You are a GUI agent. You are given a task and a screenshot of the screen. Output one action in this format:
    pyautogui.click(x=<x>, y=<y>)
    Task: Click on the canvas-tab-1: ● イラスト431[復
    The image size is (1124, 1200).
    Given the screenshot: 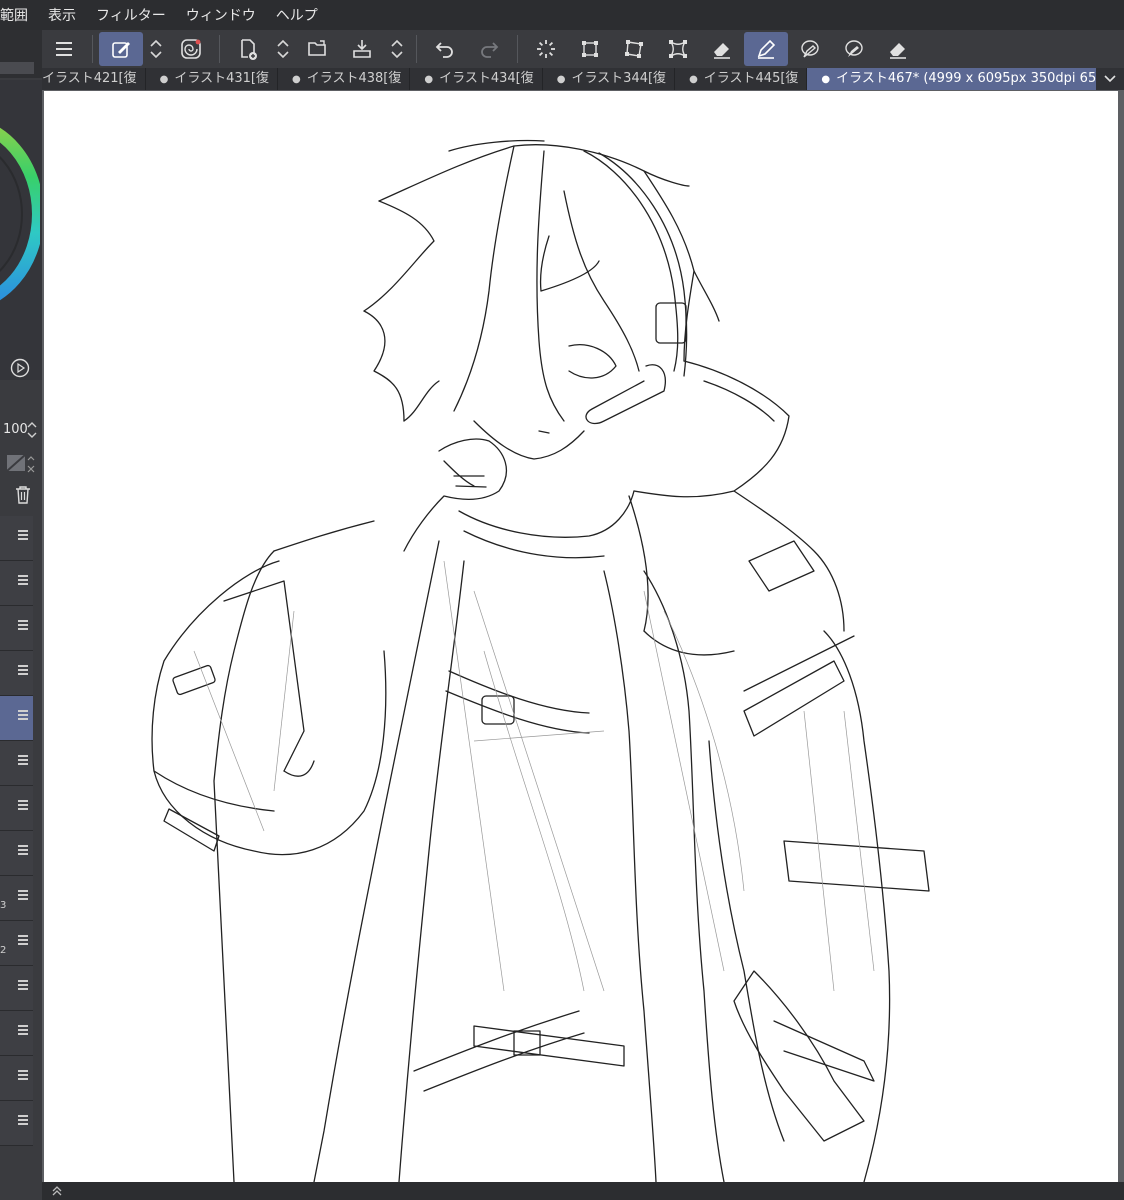 What is the action you would take?
    pyautogui.click(x=212, y=79)
    